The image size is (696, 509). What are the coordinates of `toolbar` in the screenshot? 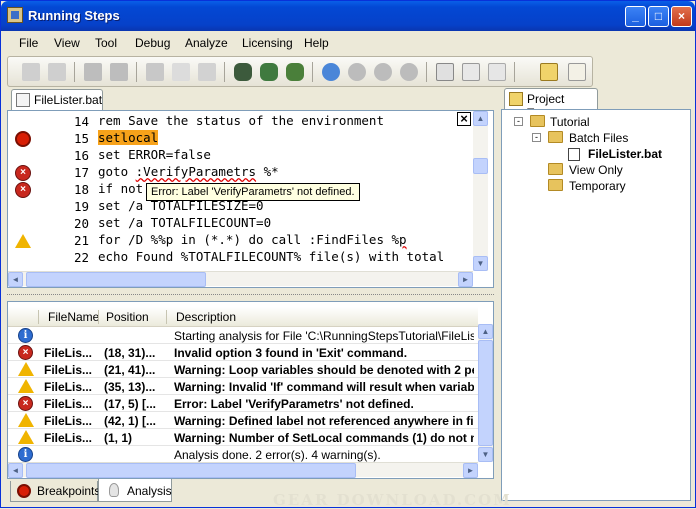 It's located at (300, 71).